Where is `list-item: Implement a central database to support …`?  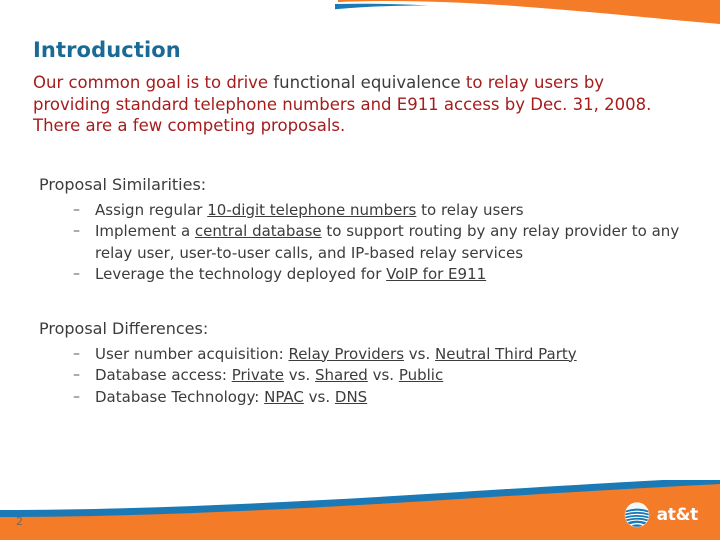 list-item: Implement a central database to support … is located at coordinates (377, 242).